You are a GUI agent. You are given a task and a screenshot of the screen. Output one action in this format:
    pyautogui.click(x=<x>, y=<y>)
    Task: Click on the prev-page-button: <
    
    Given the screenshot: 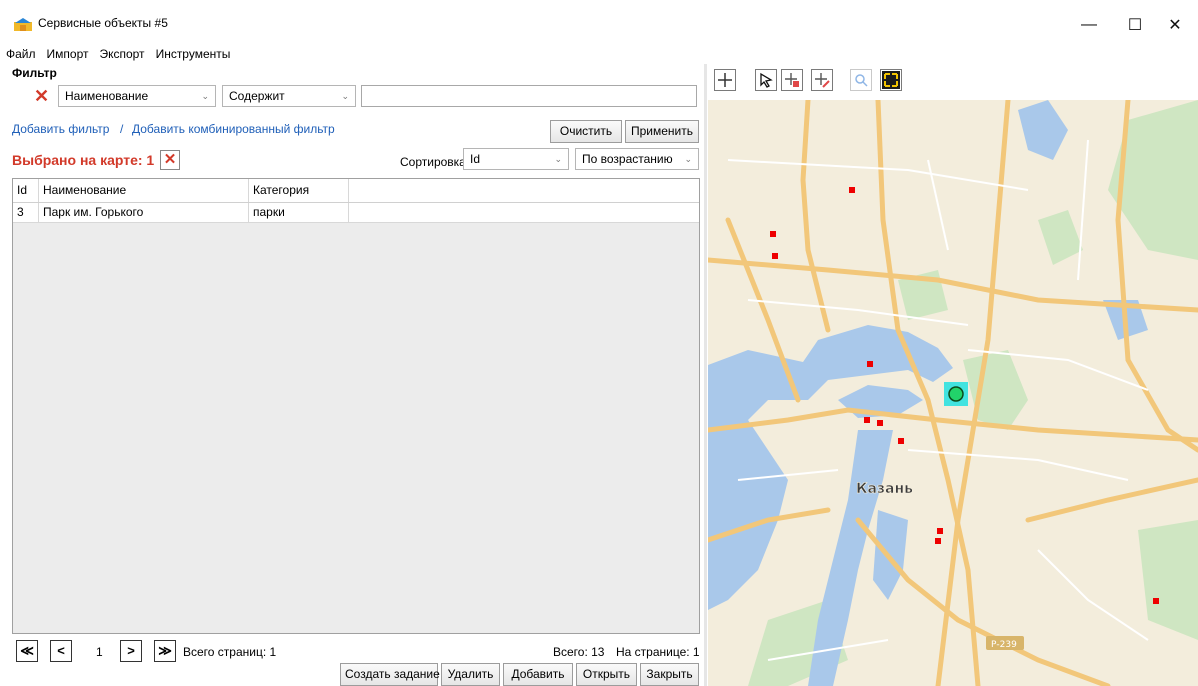 What is the action you would take?
    pyautogui.click(x=61, y=651)
    